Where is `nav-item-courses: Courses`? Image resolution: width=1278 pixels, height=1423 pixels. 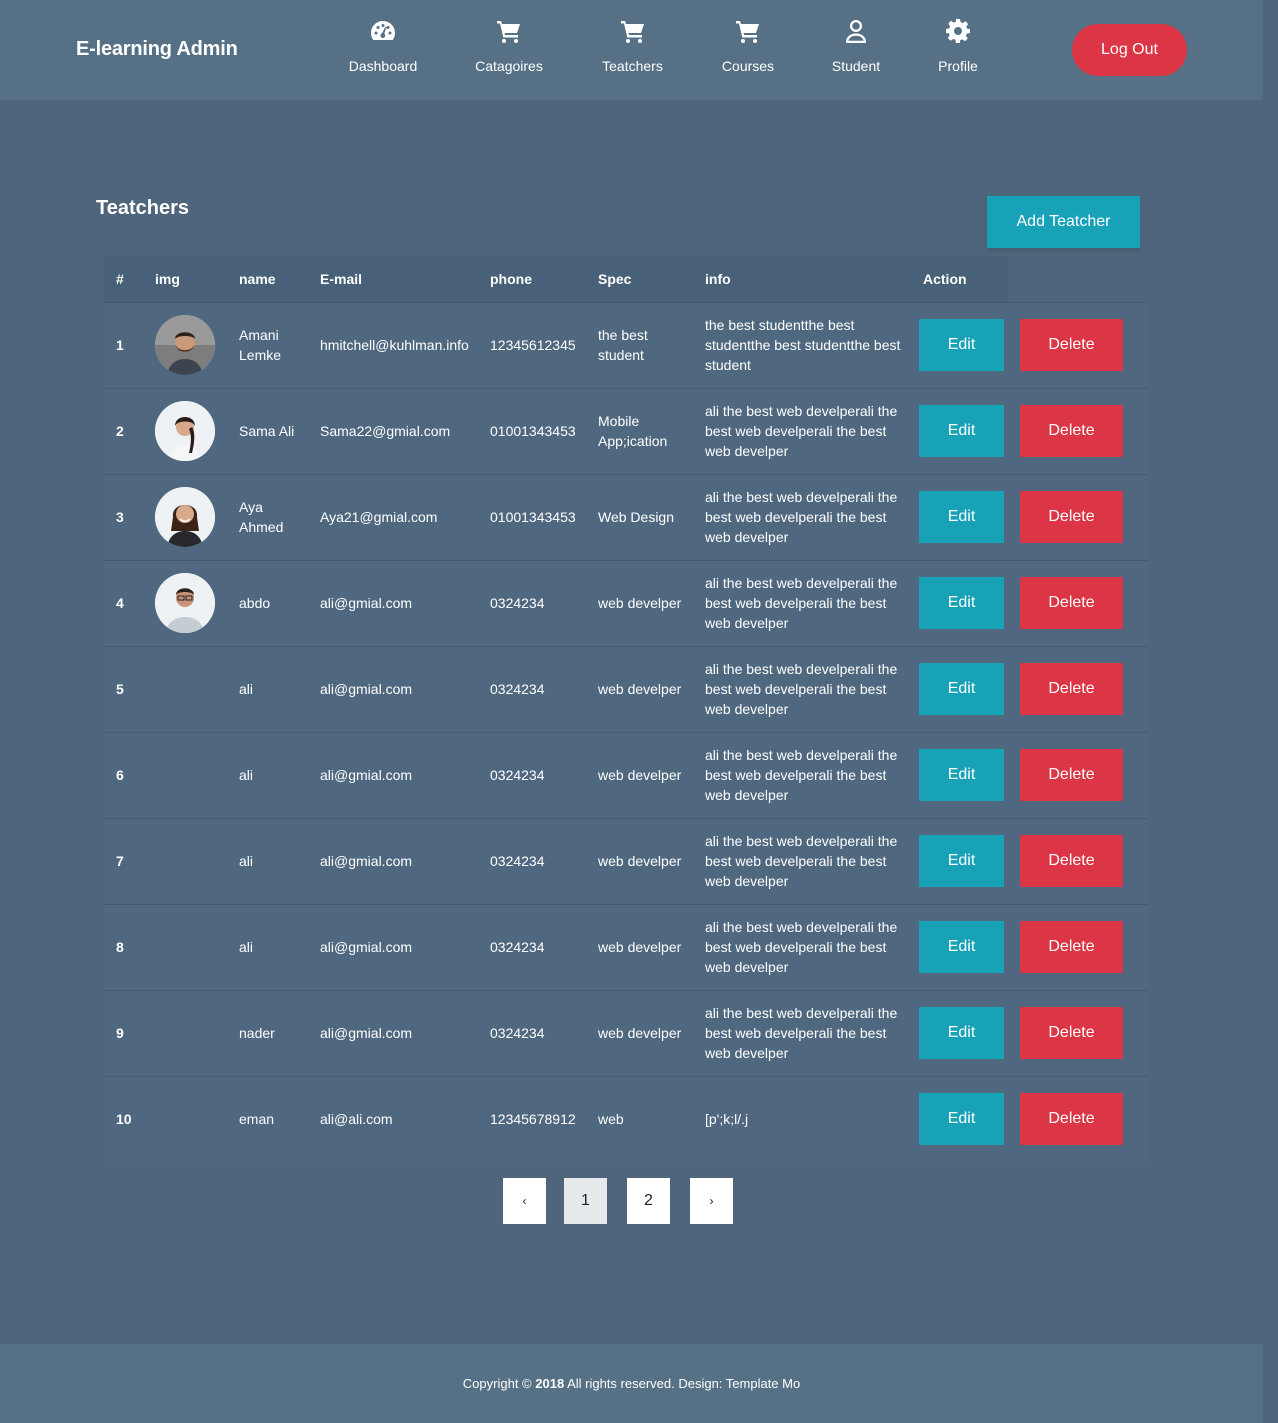 nav-item-courses: Courses is located at coordinates (748, 46).